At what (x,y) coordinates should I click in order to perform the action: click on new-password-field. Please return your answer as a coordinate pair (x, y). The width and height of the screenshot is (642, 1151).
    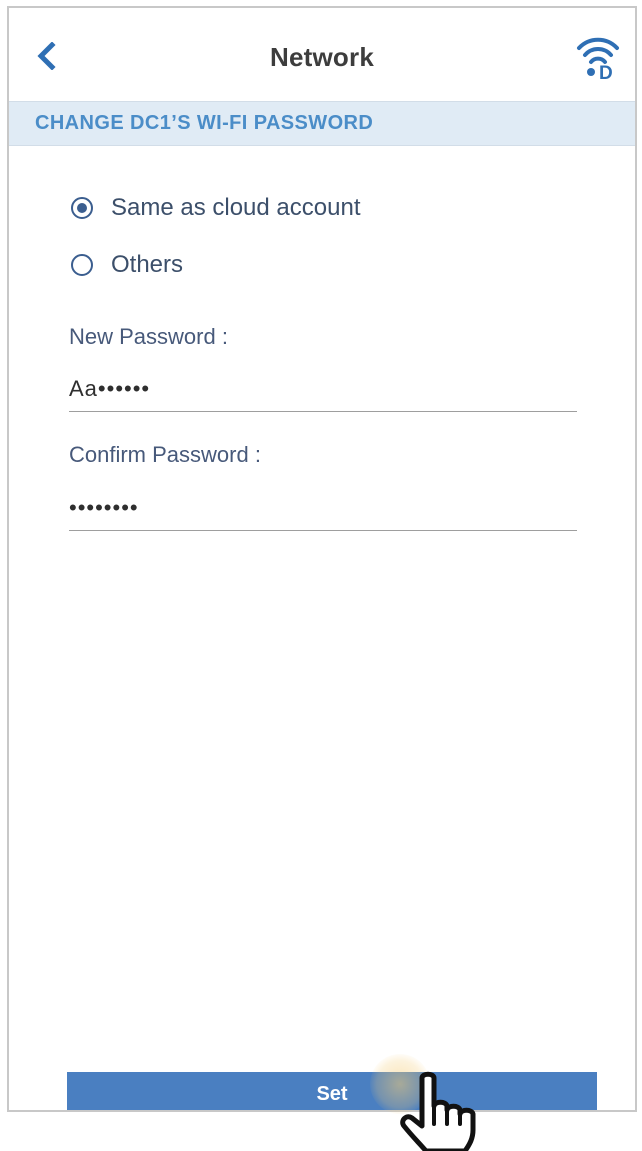
    Looking at the image, I should click on (323, 392).